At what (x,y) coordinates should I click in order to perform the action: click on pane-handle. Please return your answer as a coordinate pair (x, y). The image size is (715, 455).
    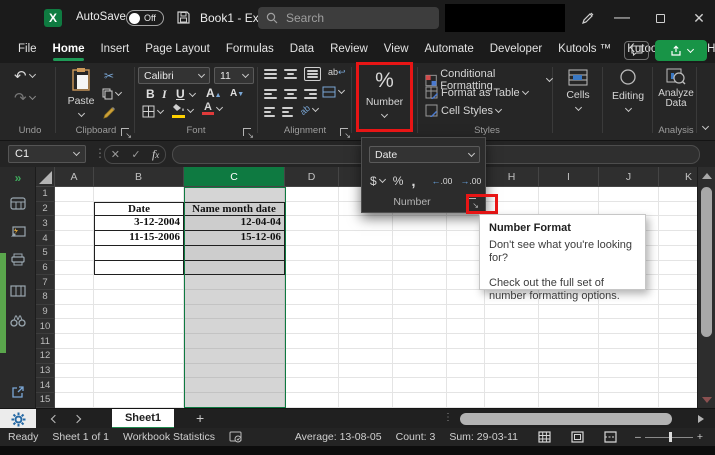
    Looking at the image, I should click on (3, 303).